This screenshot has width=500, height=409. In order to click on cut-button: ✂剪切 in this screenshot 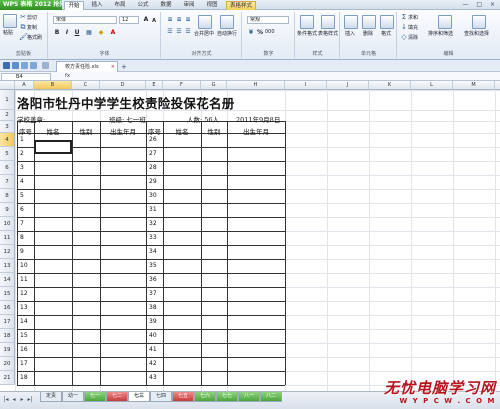, I will do `click(28, 17)`.